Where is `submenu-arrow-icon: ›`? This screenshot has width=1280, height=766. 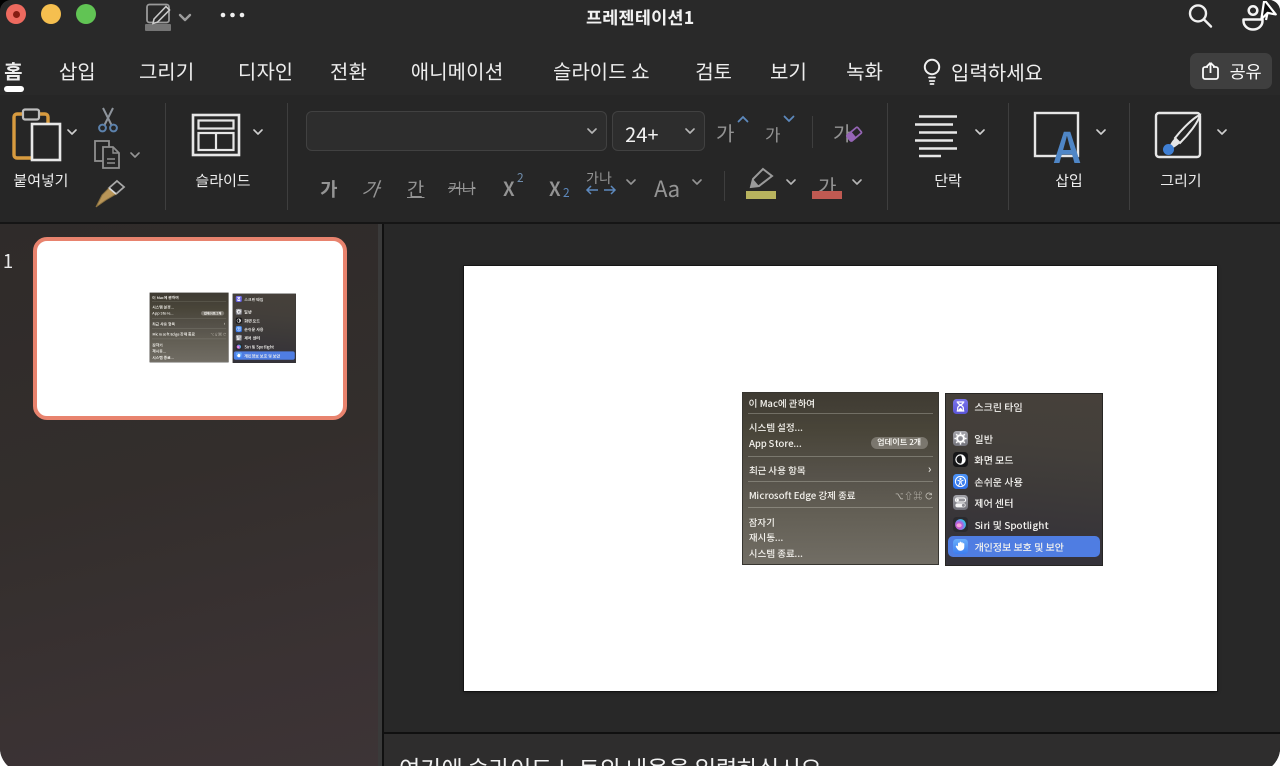
submenu-arrow-icon: › is located at coordinates (929, 468).